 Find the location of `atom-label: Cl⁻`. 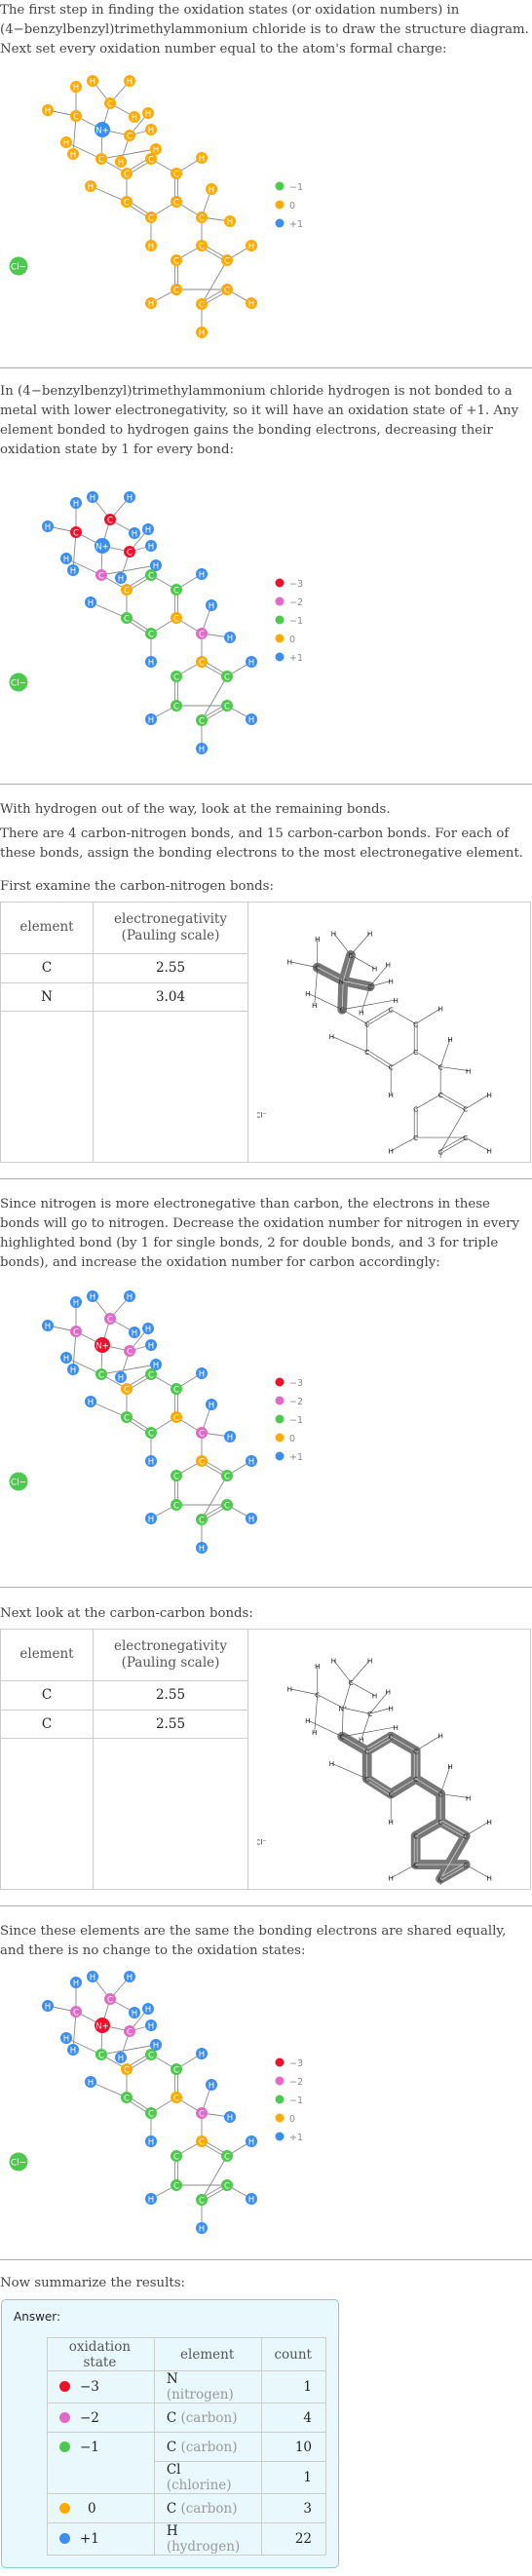

atom-label: Cl⁻ is located at coordinates (262, 1115).